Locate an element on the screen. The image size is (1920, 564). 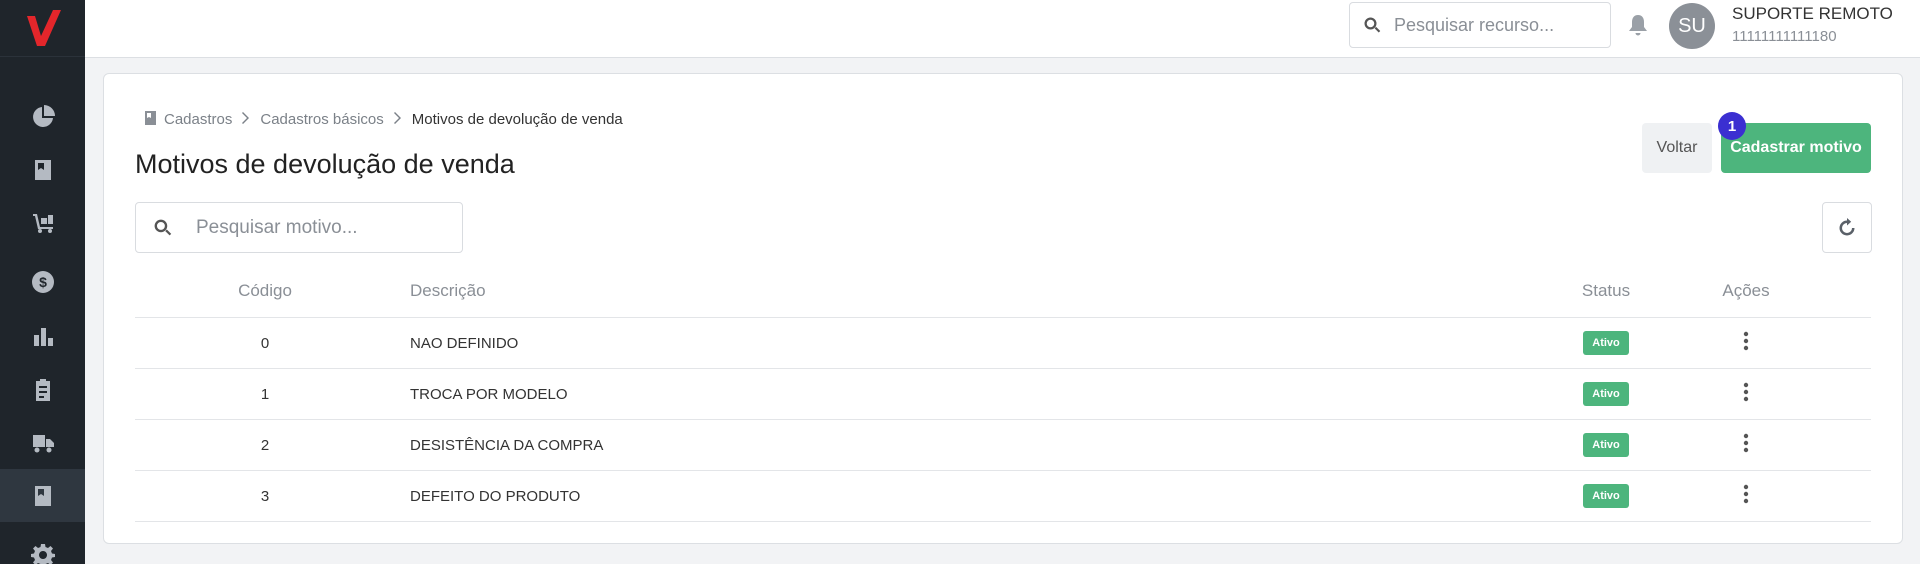
pie-chart-icon is located at coordinates (43, 115).